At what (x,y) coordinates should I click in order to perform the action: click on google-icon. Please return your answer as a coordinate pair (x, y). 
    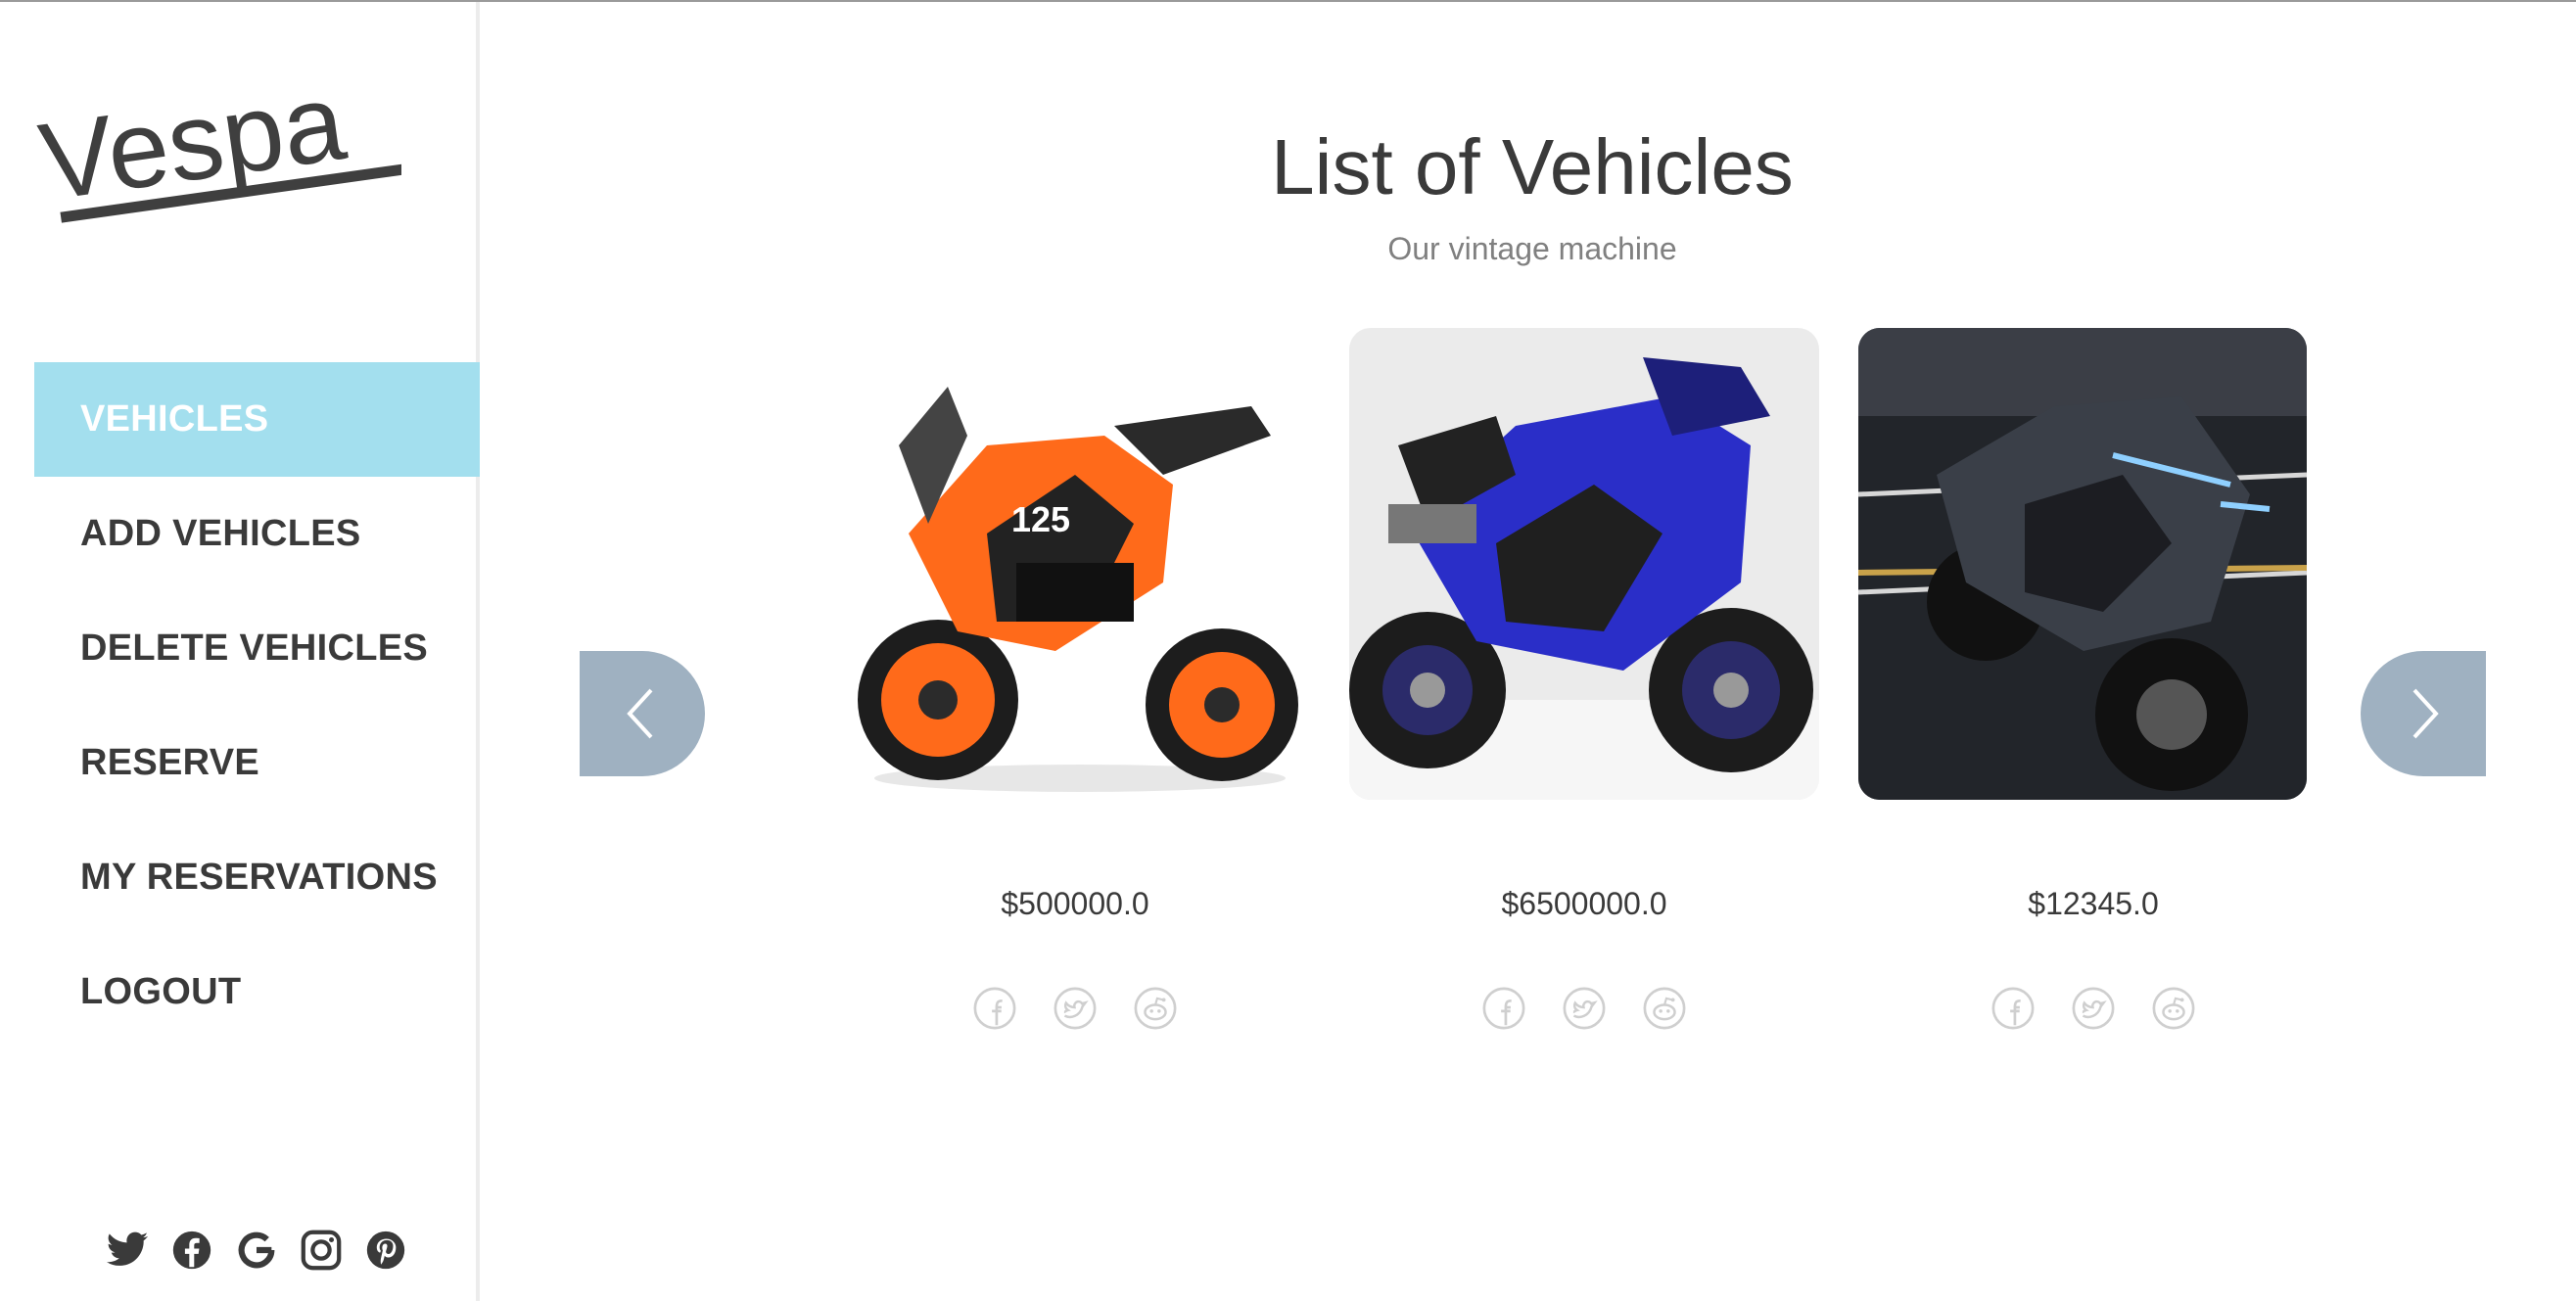
    Looking at the image, I should click on (256, 1250).